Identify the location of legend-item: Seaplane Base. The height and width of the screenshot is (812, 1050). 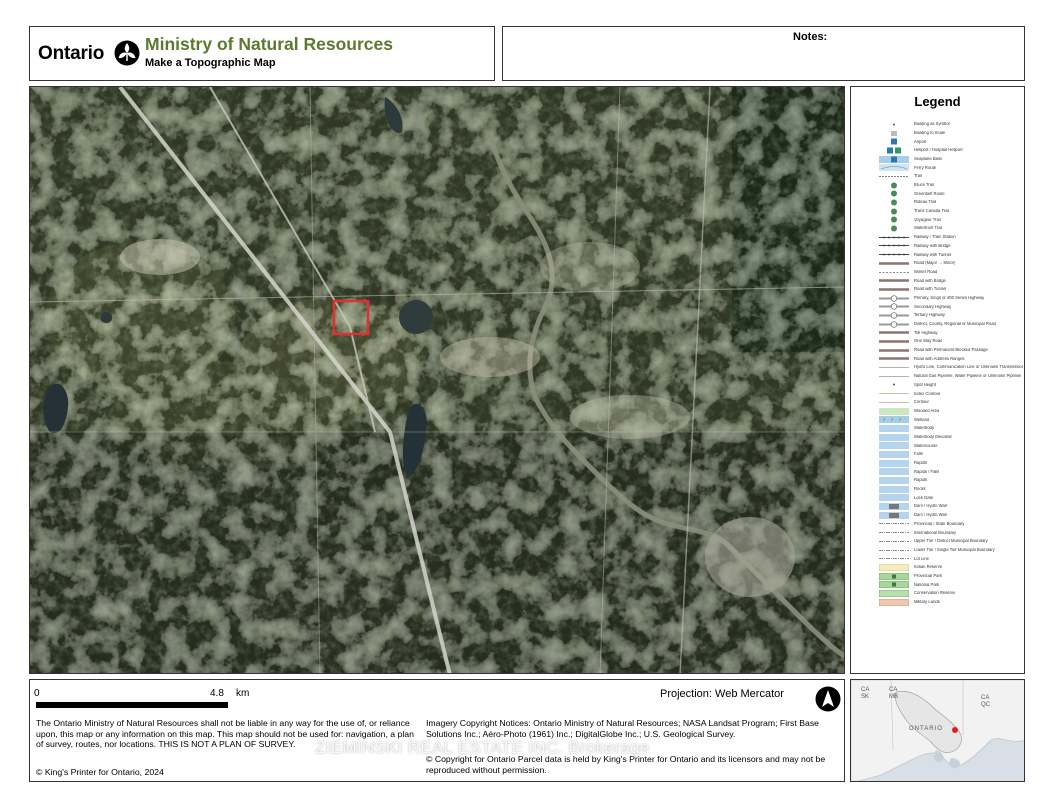
(951, 159).